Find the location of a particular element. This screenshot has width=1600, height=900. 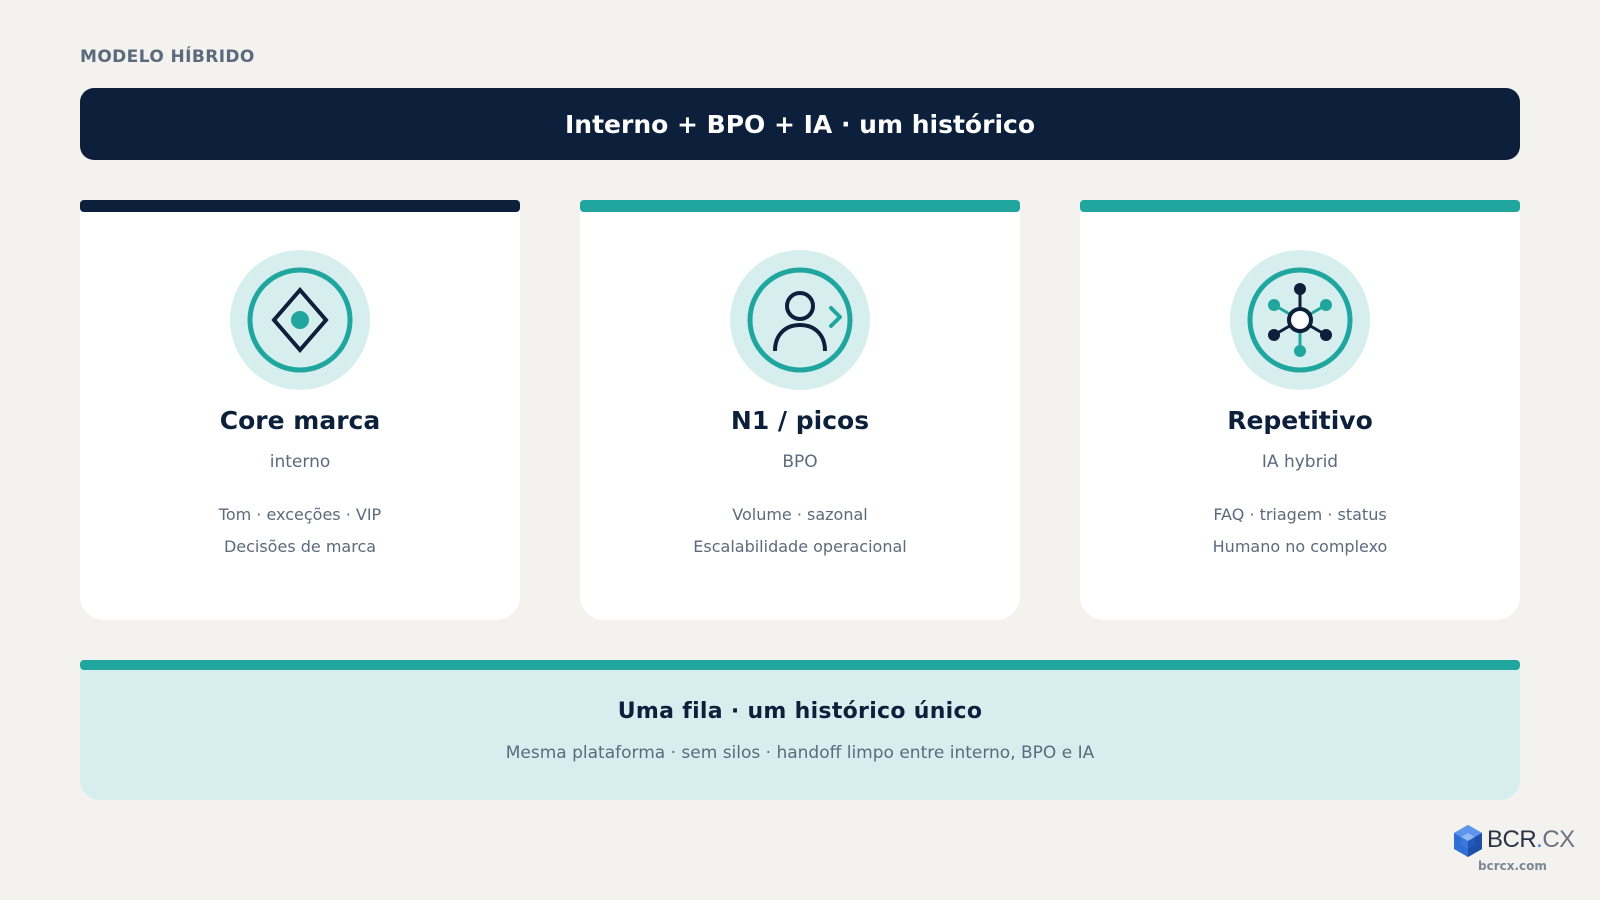

diamond-target-icon is located at coordinates (300, 320).